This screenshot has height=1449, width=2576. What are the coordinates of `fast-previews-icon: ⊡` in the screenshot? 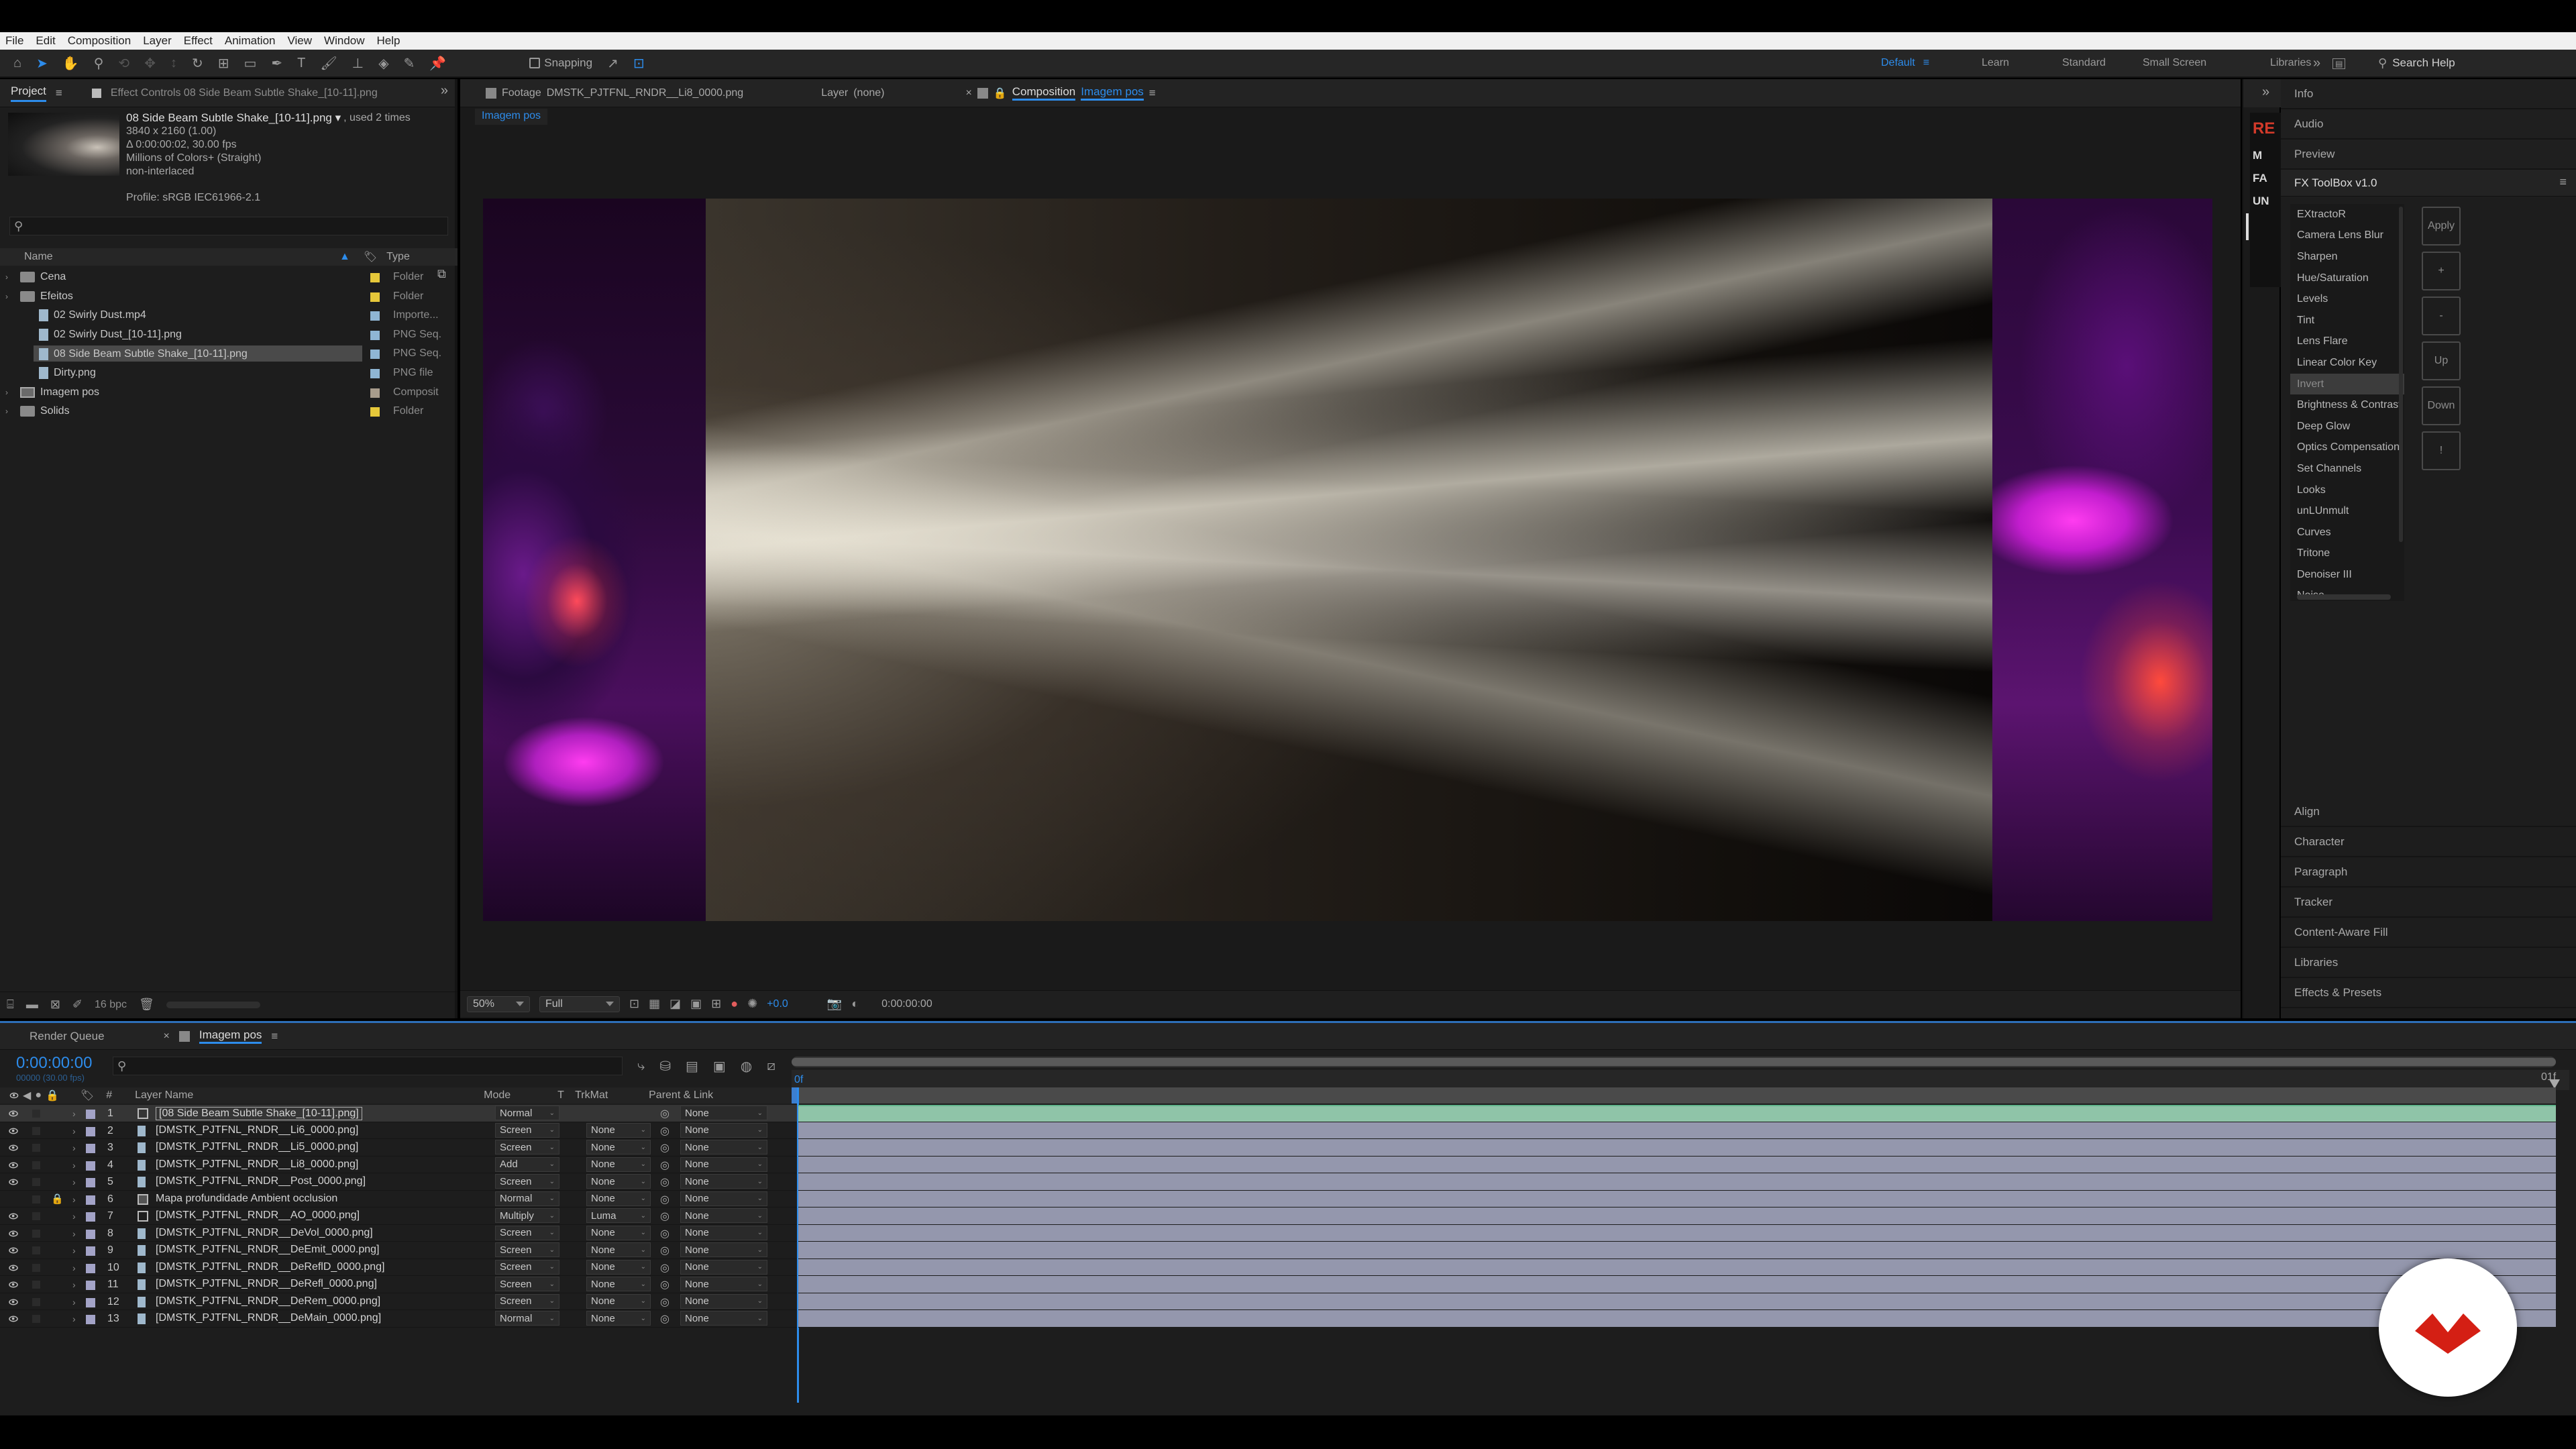 It's located at (634, 1004).